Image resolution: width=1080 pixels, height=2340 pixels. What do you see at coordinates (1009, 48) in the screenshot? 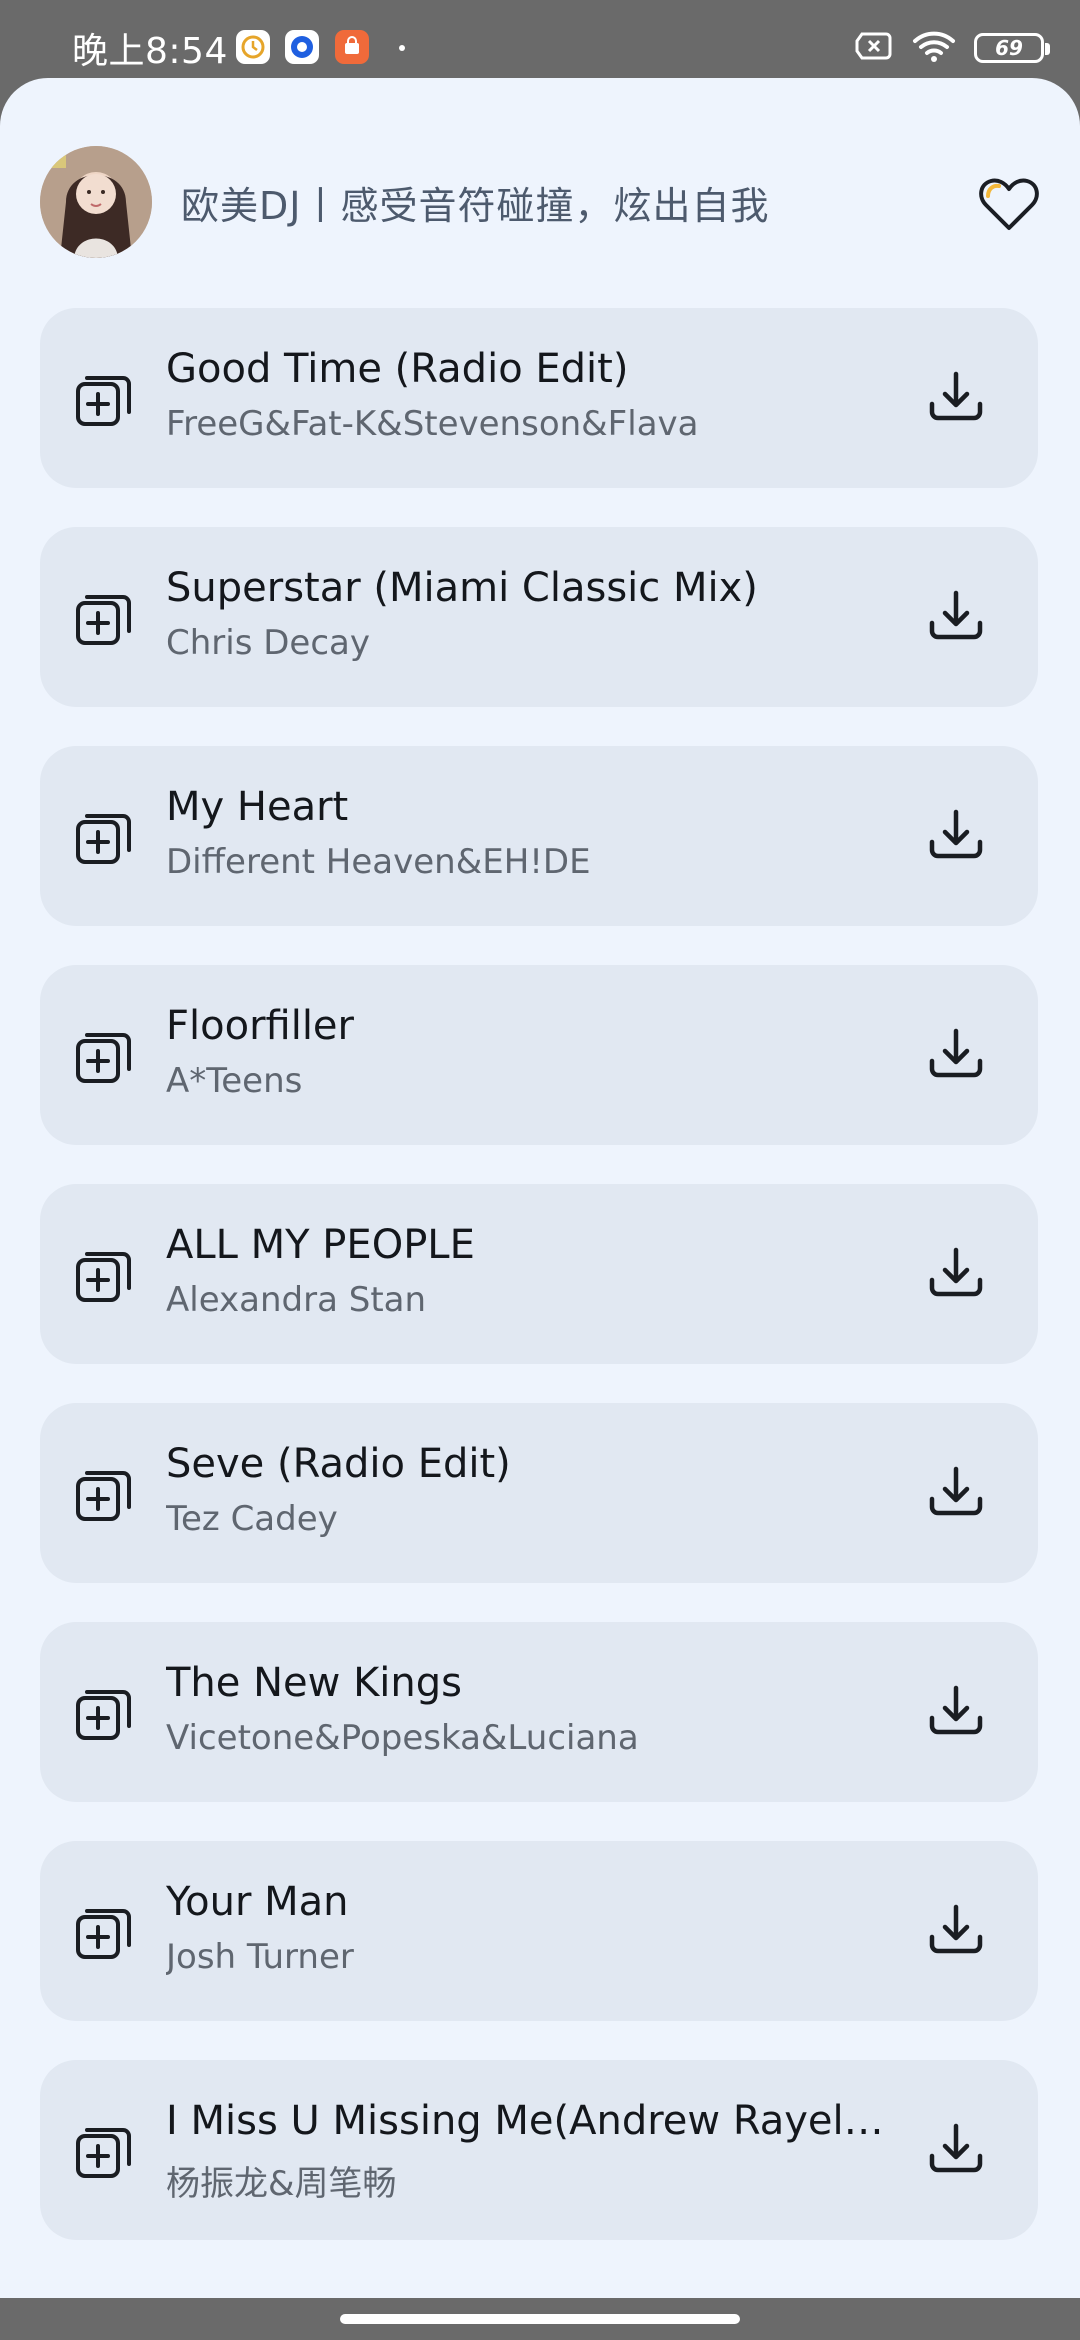
I see `battery-level: 69` at bounding box center [1009, 48].